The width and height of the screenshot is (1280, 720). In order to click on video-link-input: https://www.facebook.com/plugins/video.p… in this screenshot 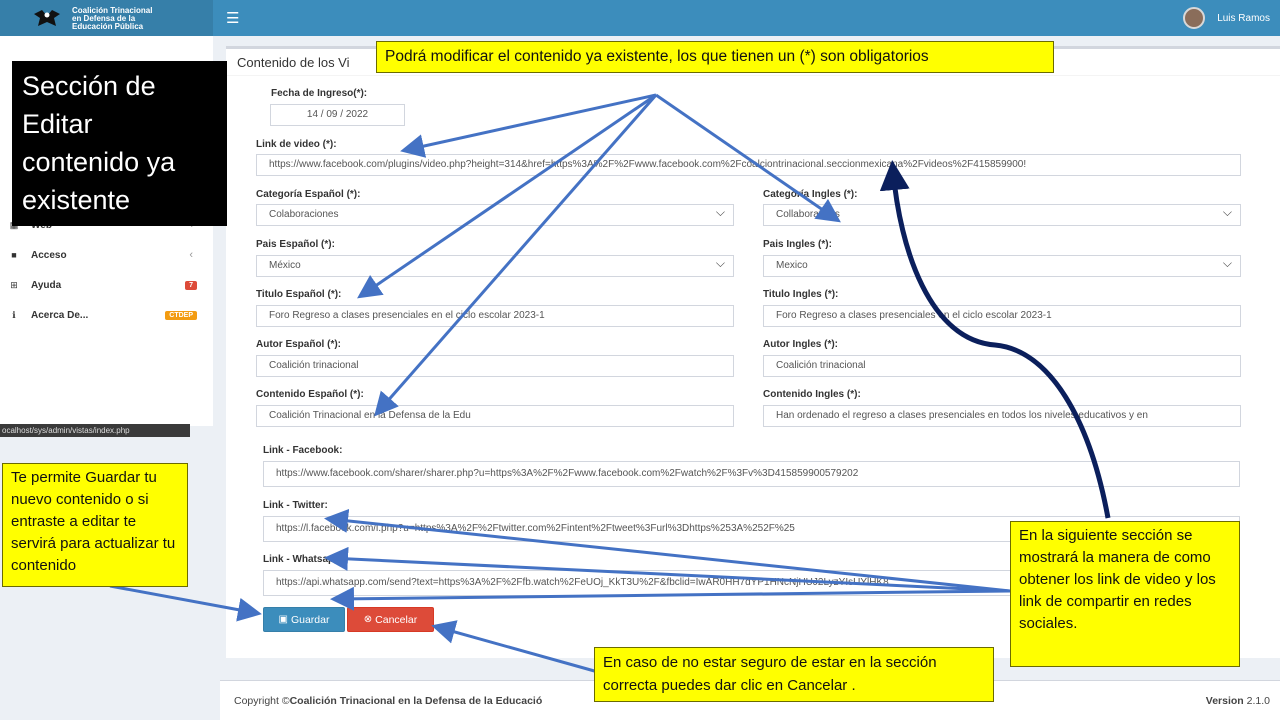, I will do `click(748, 165)`.